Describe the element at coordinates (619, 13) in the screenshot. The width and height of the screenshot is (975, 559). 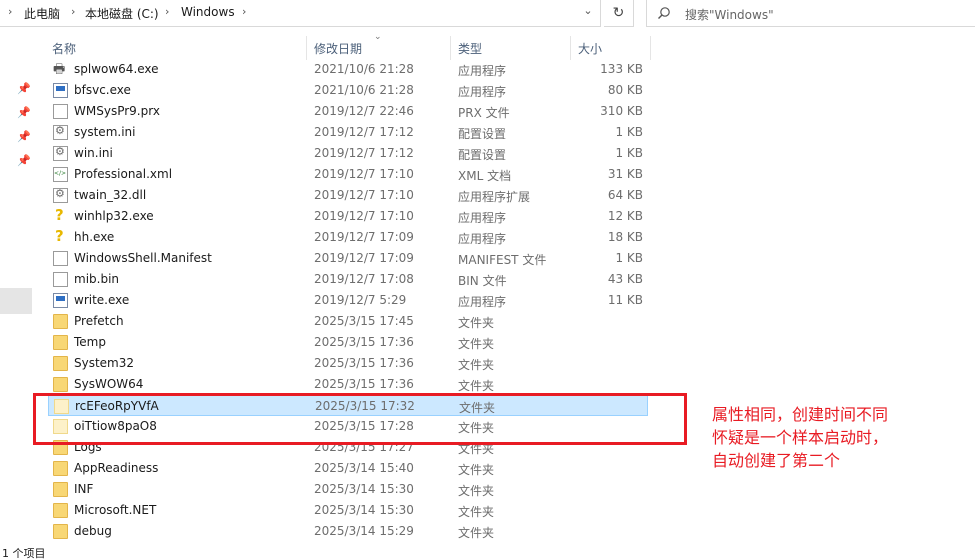
I see `refresh-icon: ↻` at that location.